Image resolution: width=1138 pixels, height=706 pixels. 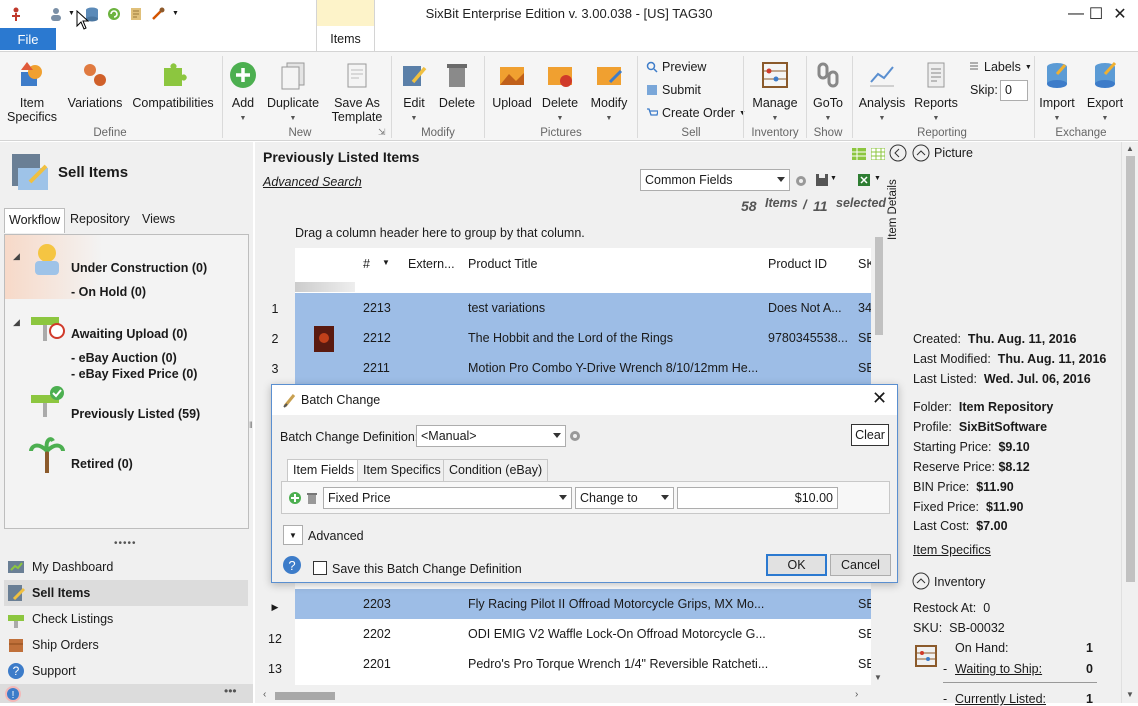 I want to click on save-icon, so click(x=822, y=180).